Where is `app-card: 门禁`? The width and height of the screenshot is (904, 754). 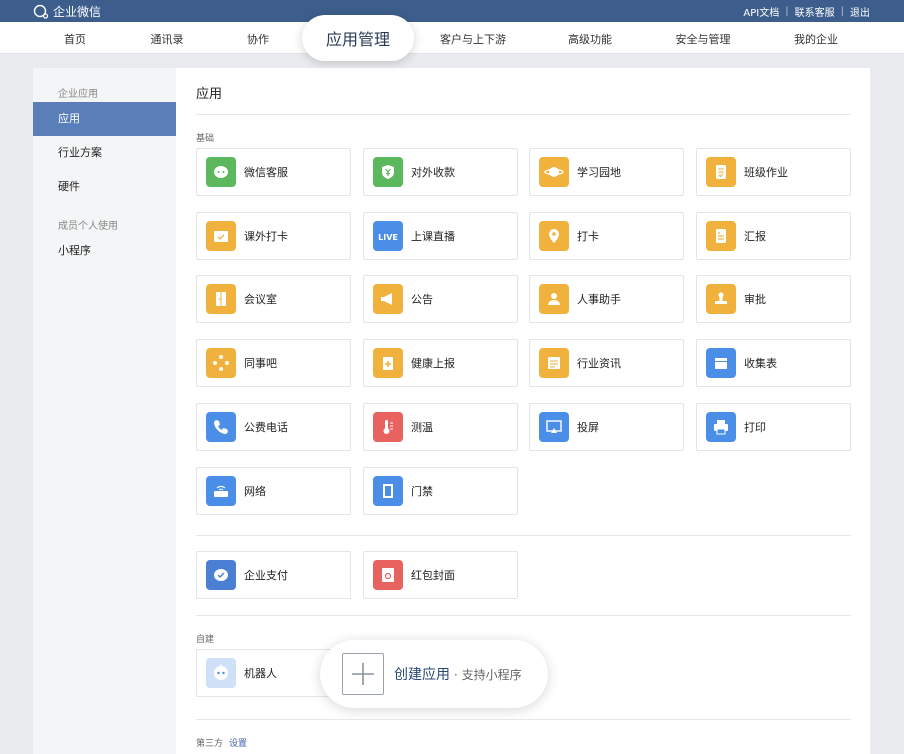 app-card: 门禁 is located at coordinates (440, 490).